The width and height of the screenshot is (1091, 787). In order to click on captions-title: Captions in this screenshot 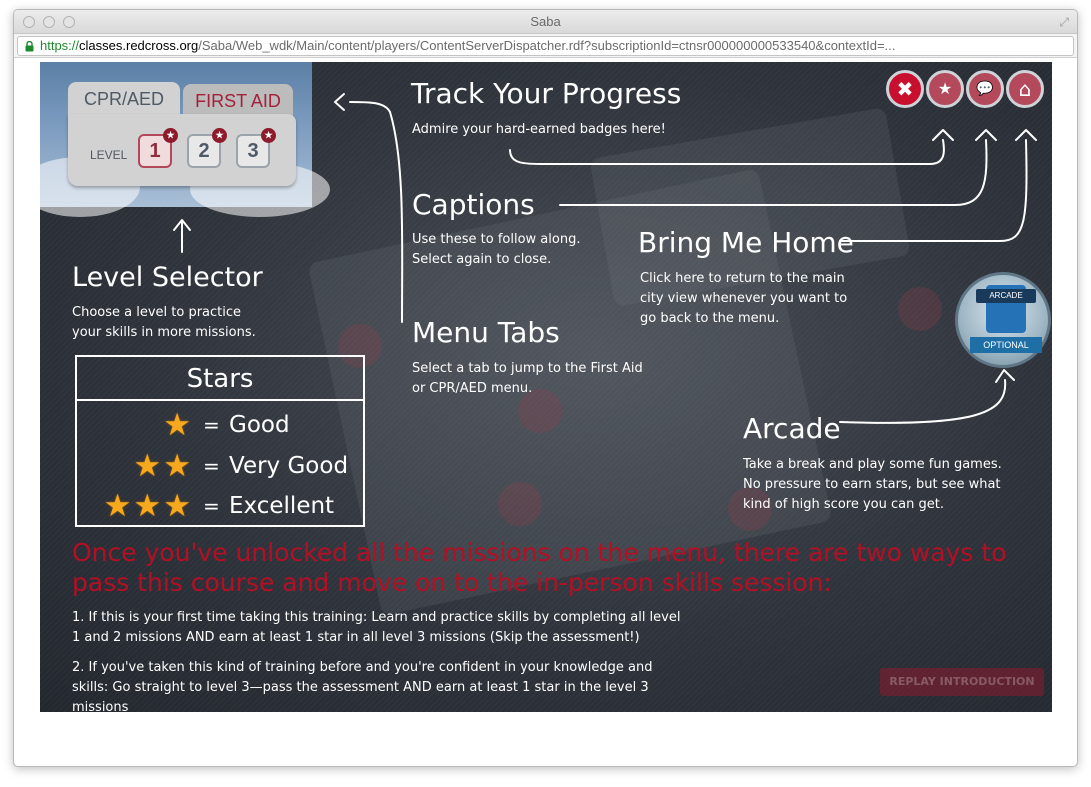, I will do `click(473, 204)`.